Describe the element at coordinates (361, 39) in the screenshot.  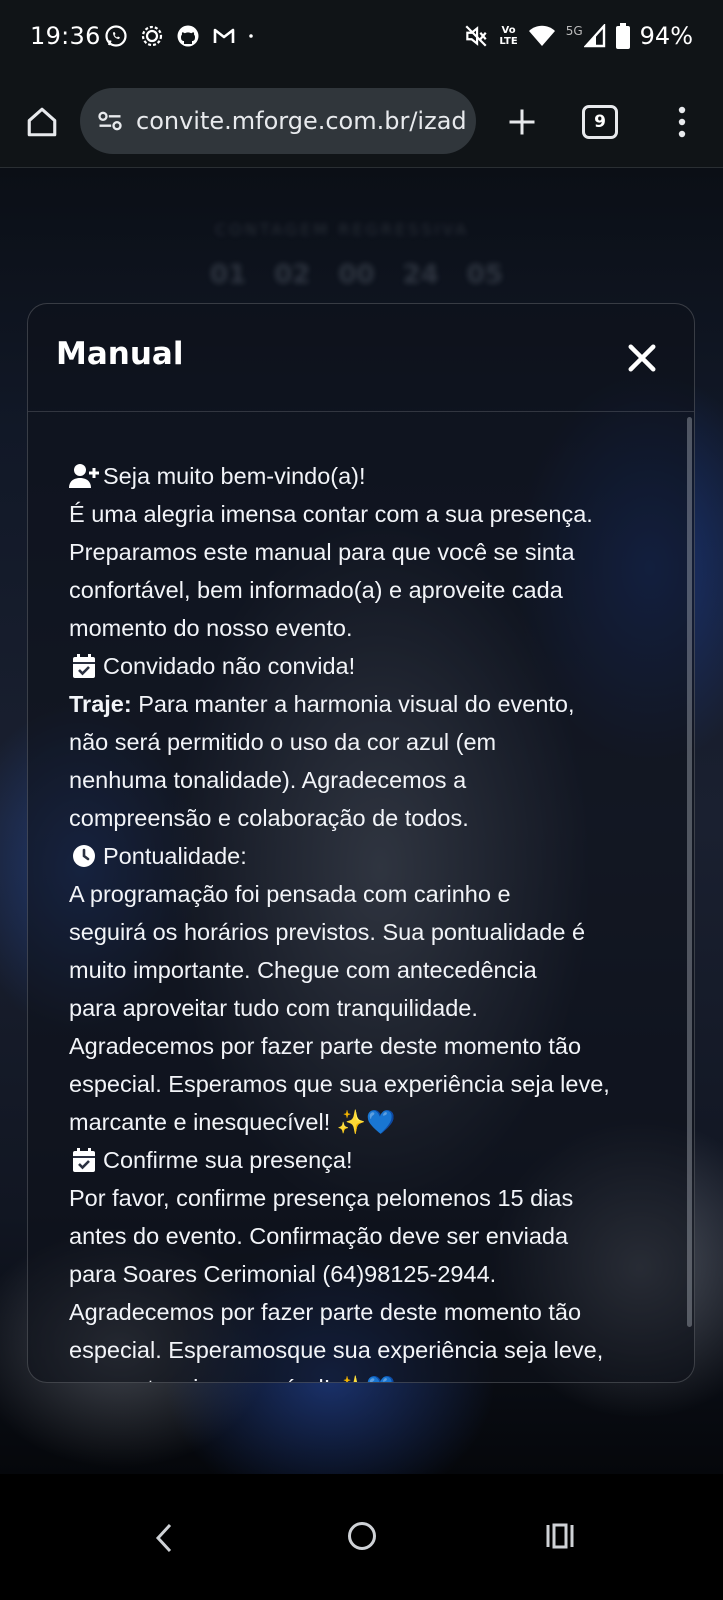
I see `status-bar: 19:36 Vo LTE 5G 94%` at that location.